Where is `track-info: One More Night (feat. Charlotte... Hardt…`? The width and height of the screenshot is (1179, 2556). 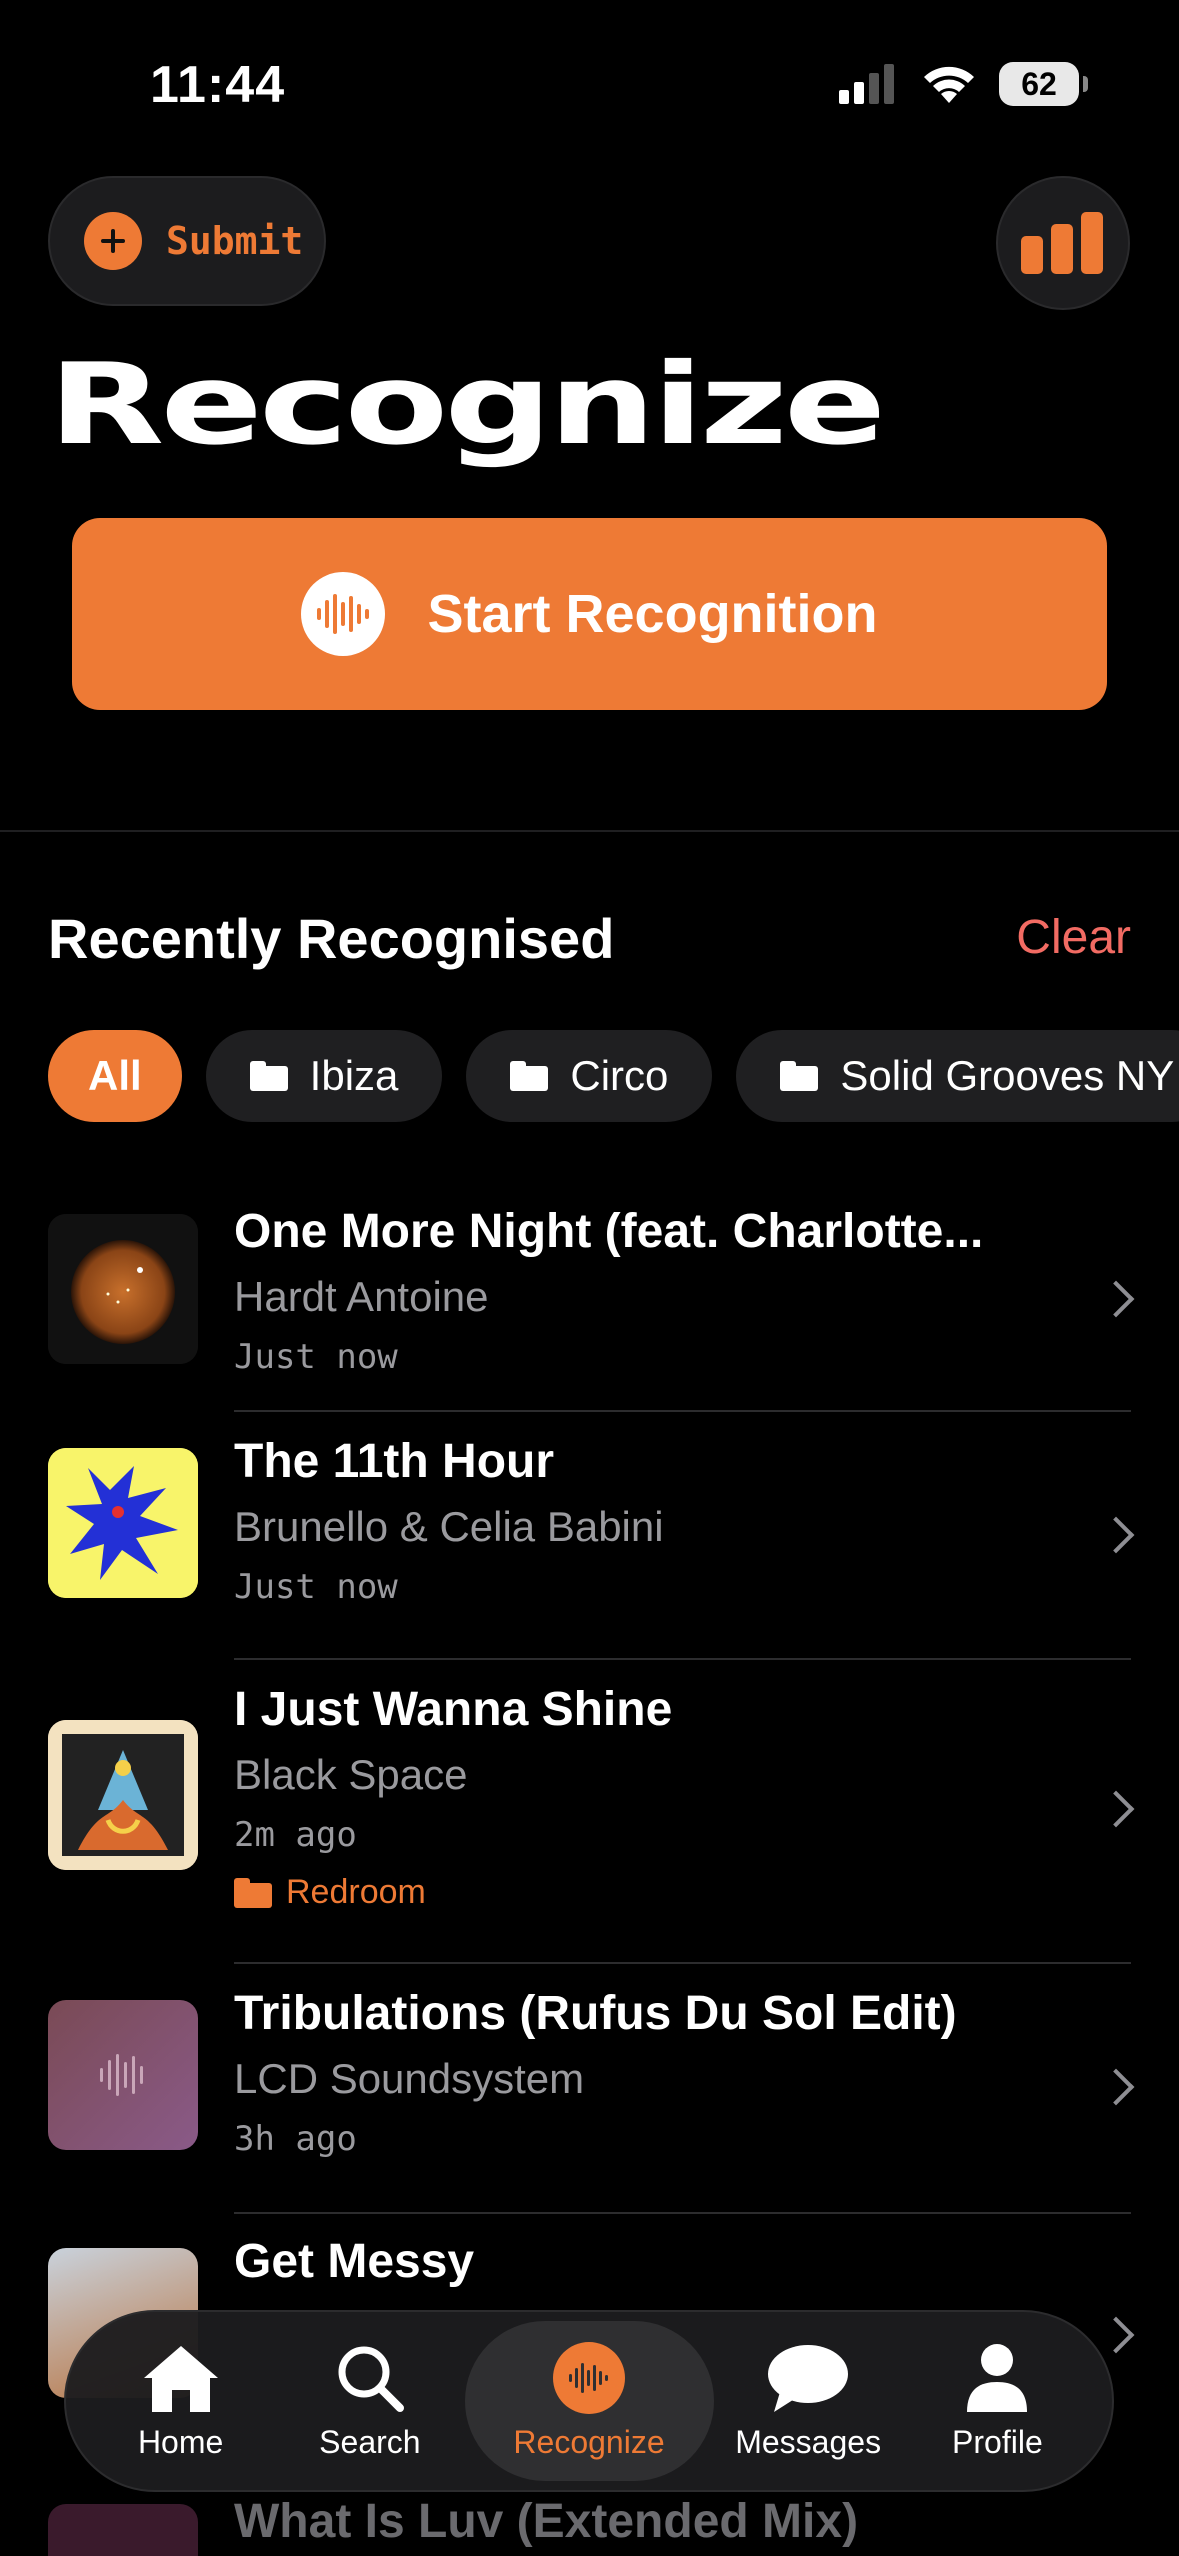 track-info: One More Night (feat. Charlotte... Hardt… is located at coordinates (651, 1290).